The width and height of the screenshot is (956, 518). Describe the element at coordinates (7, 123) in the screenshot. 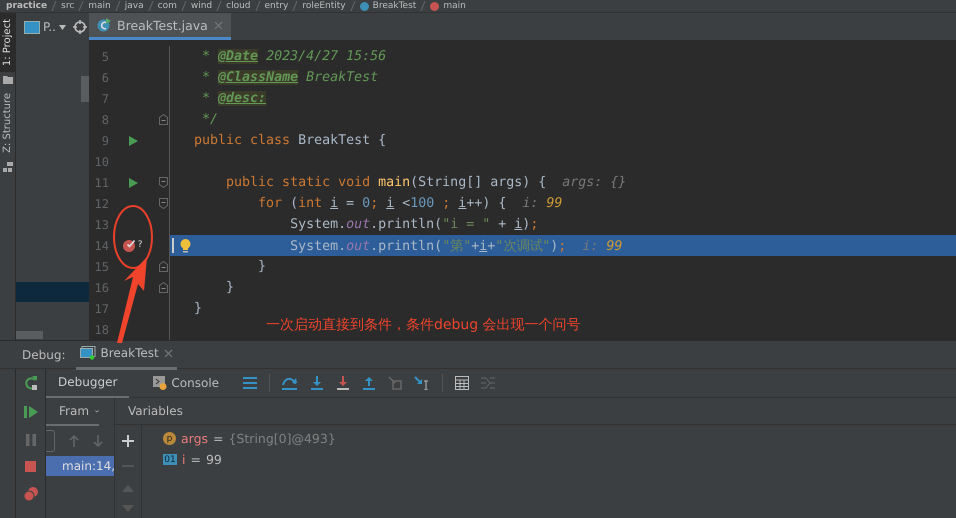

I see `tool-window-tab: Z: Structure` at that location.